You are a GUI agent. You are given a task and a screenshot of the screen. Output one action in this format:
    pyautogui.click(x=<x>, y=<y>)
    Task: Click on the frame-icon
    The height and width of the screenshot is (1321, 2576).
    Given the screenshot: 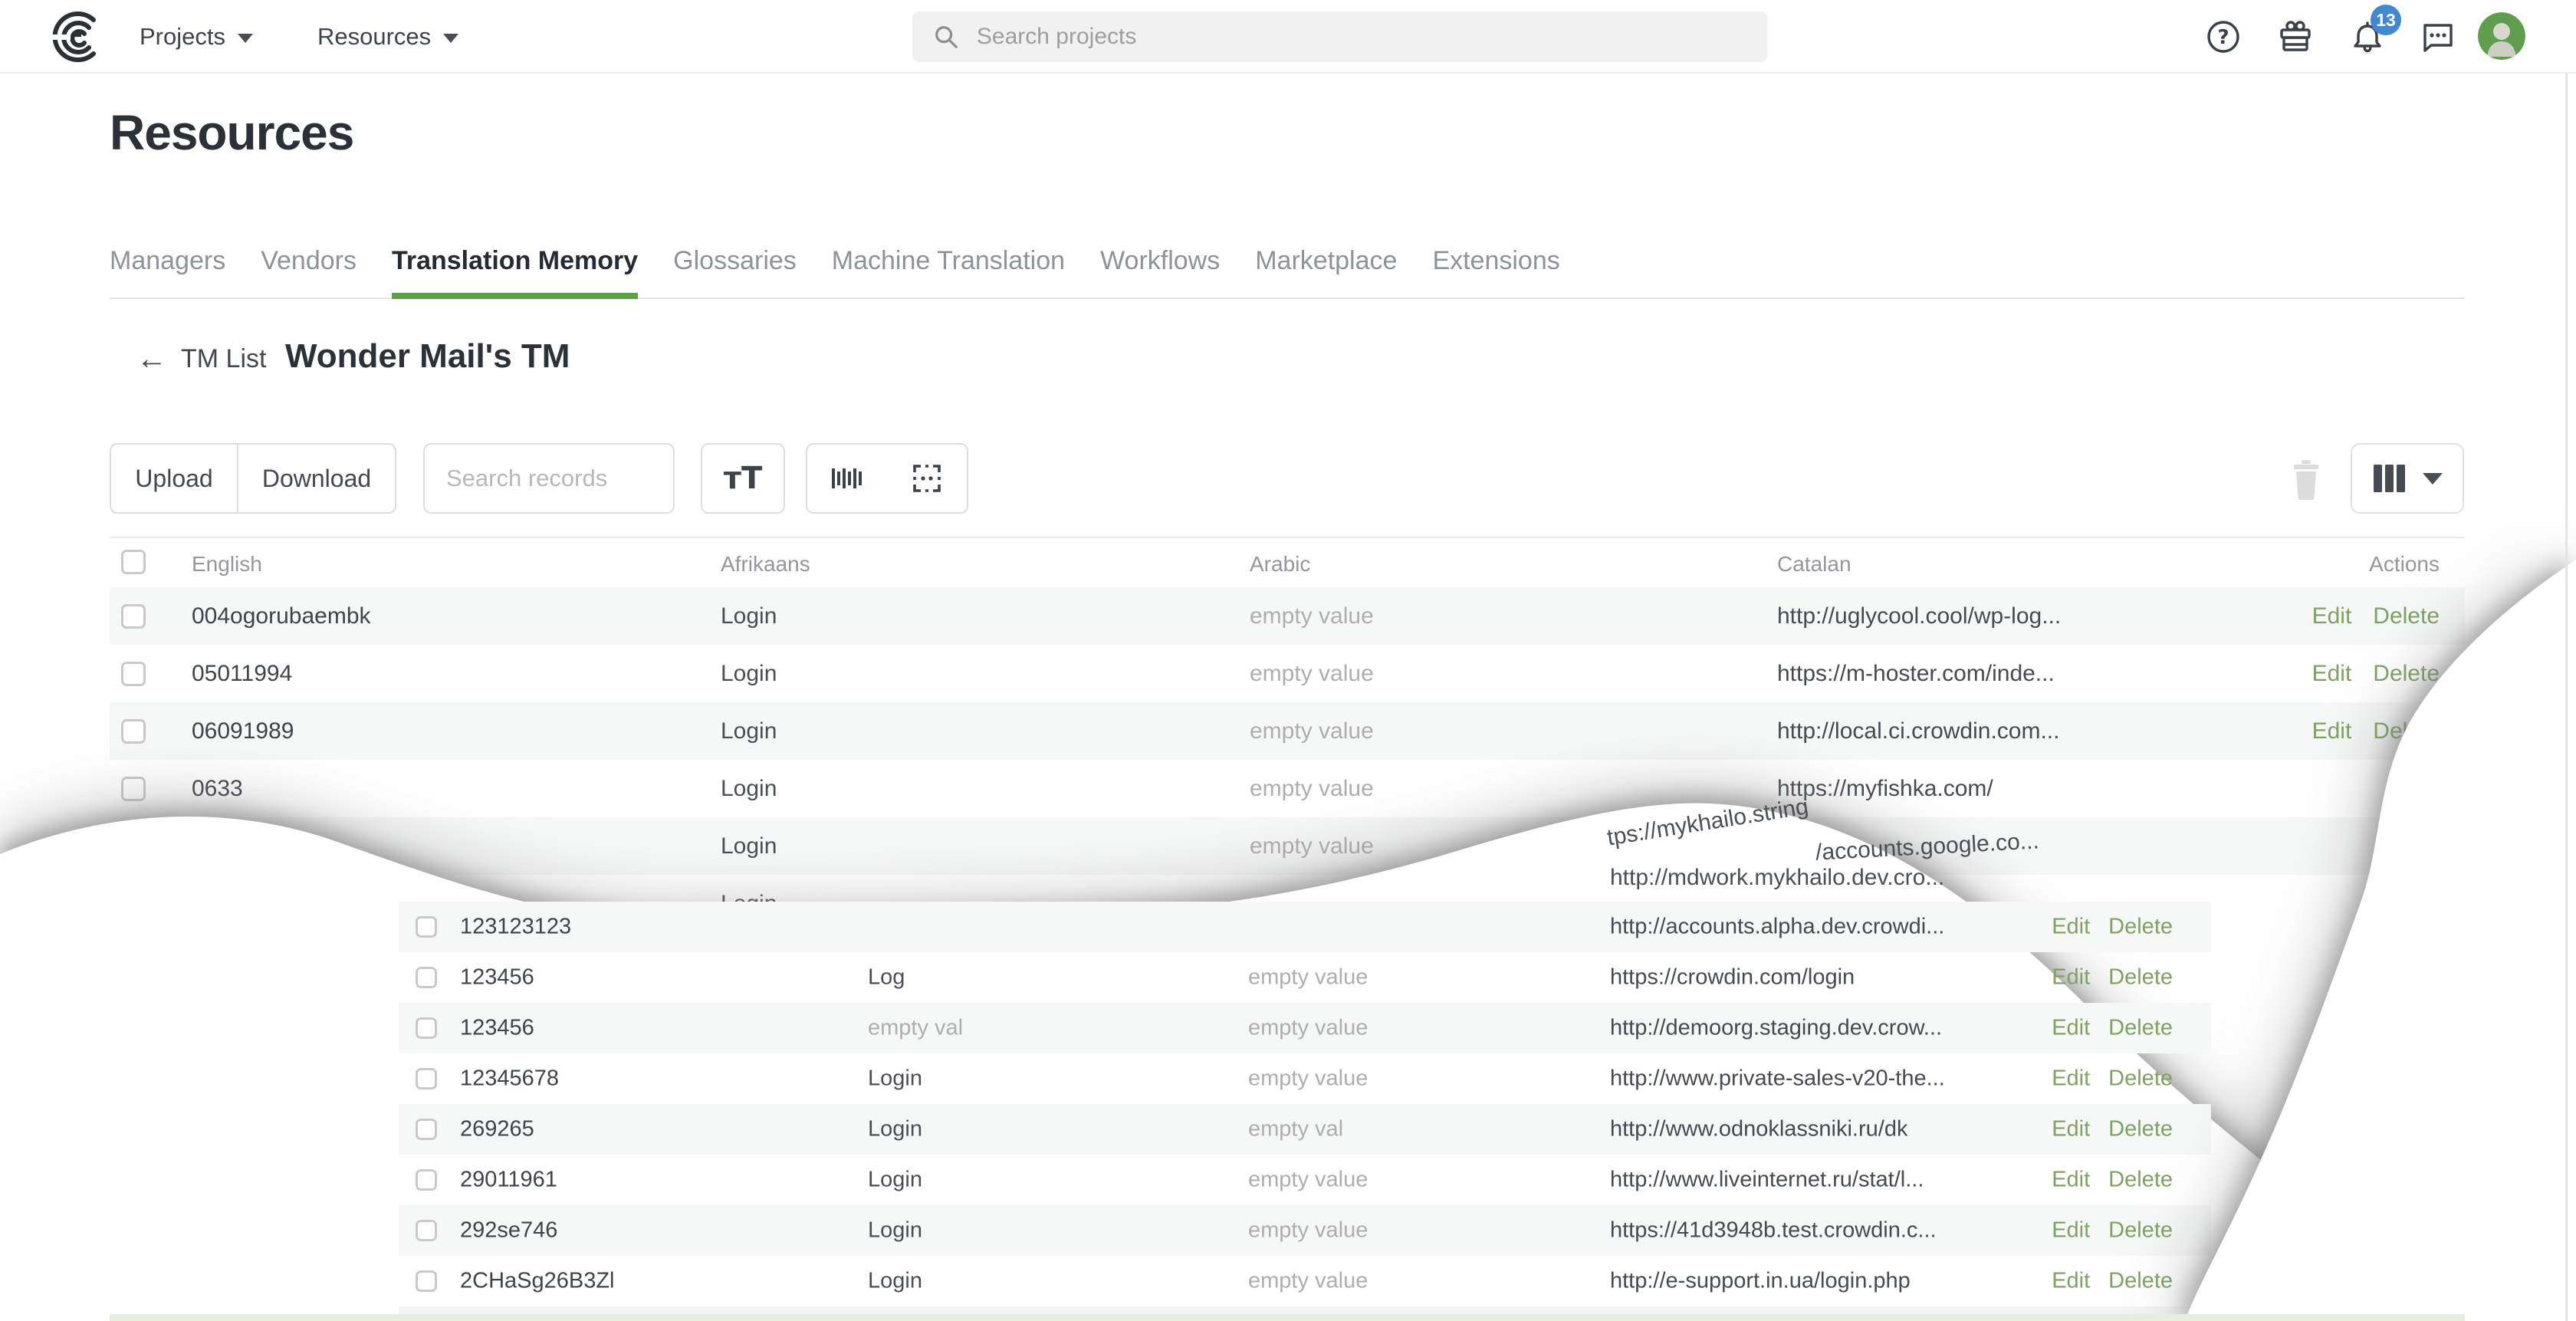 What is the action you would take?
    pyautogui.click(x=927, y=479)
    